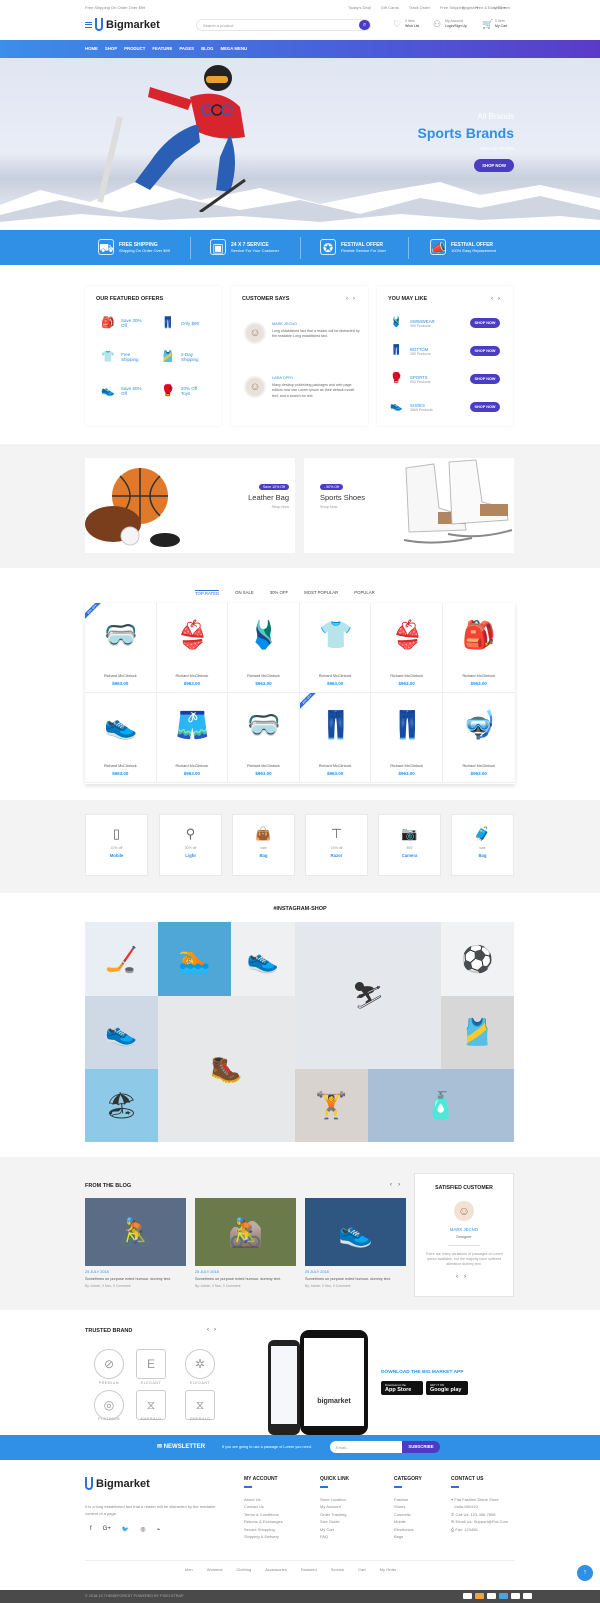 Image resolution: width=600 pixels, height=1603 pixels. Describe the element at coordinates (91, 49) in the screenshot. I see `nav-home: HOME` at that location.